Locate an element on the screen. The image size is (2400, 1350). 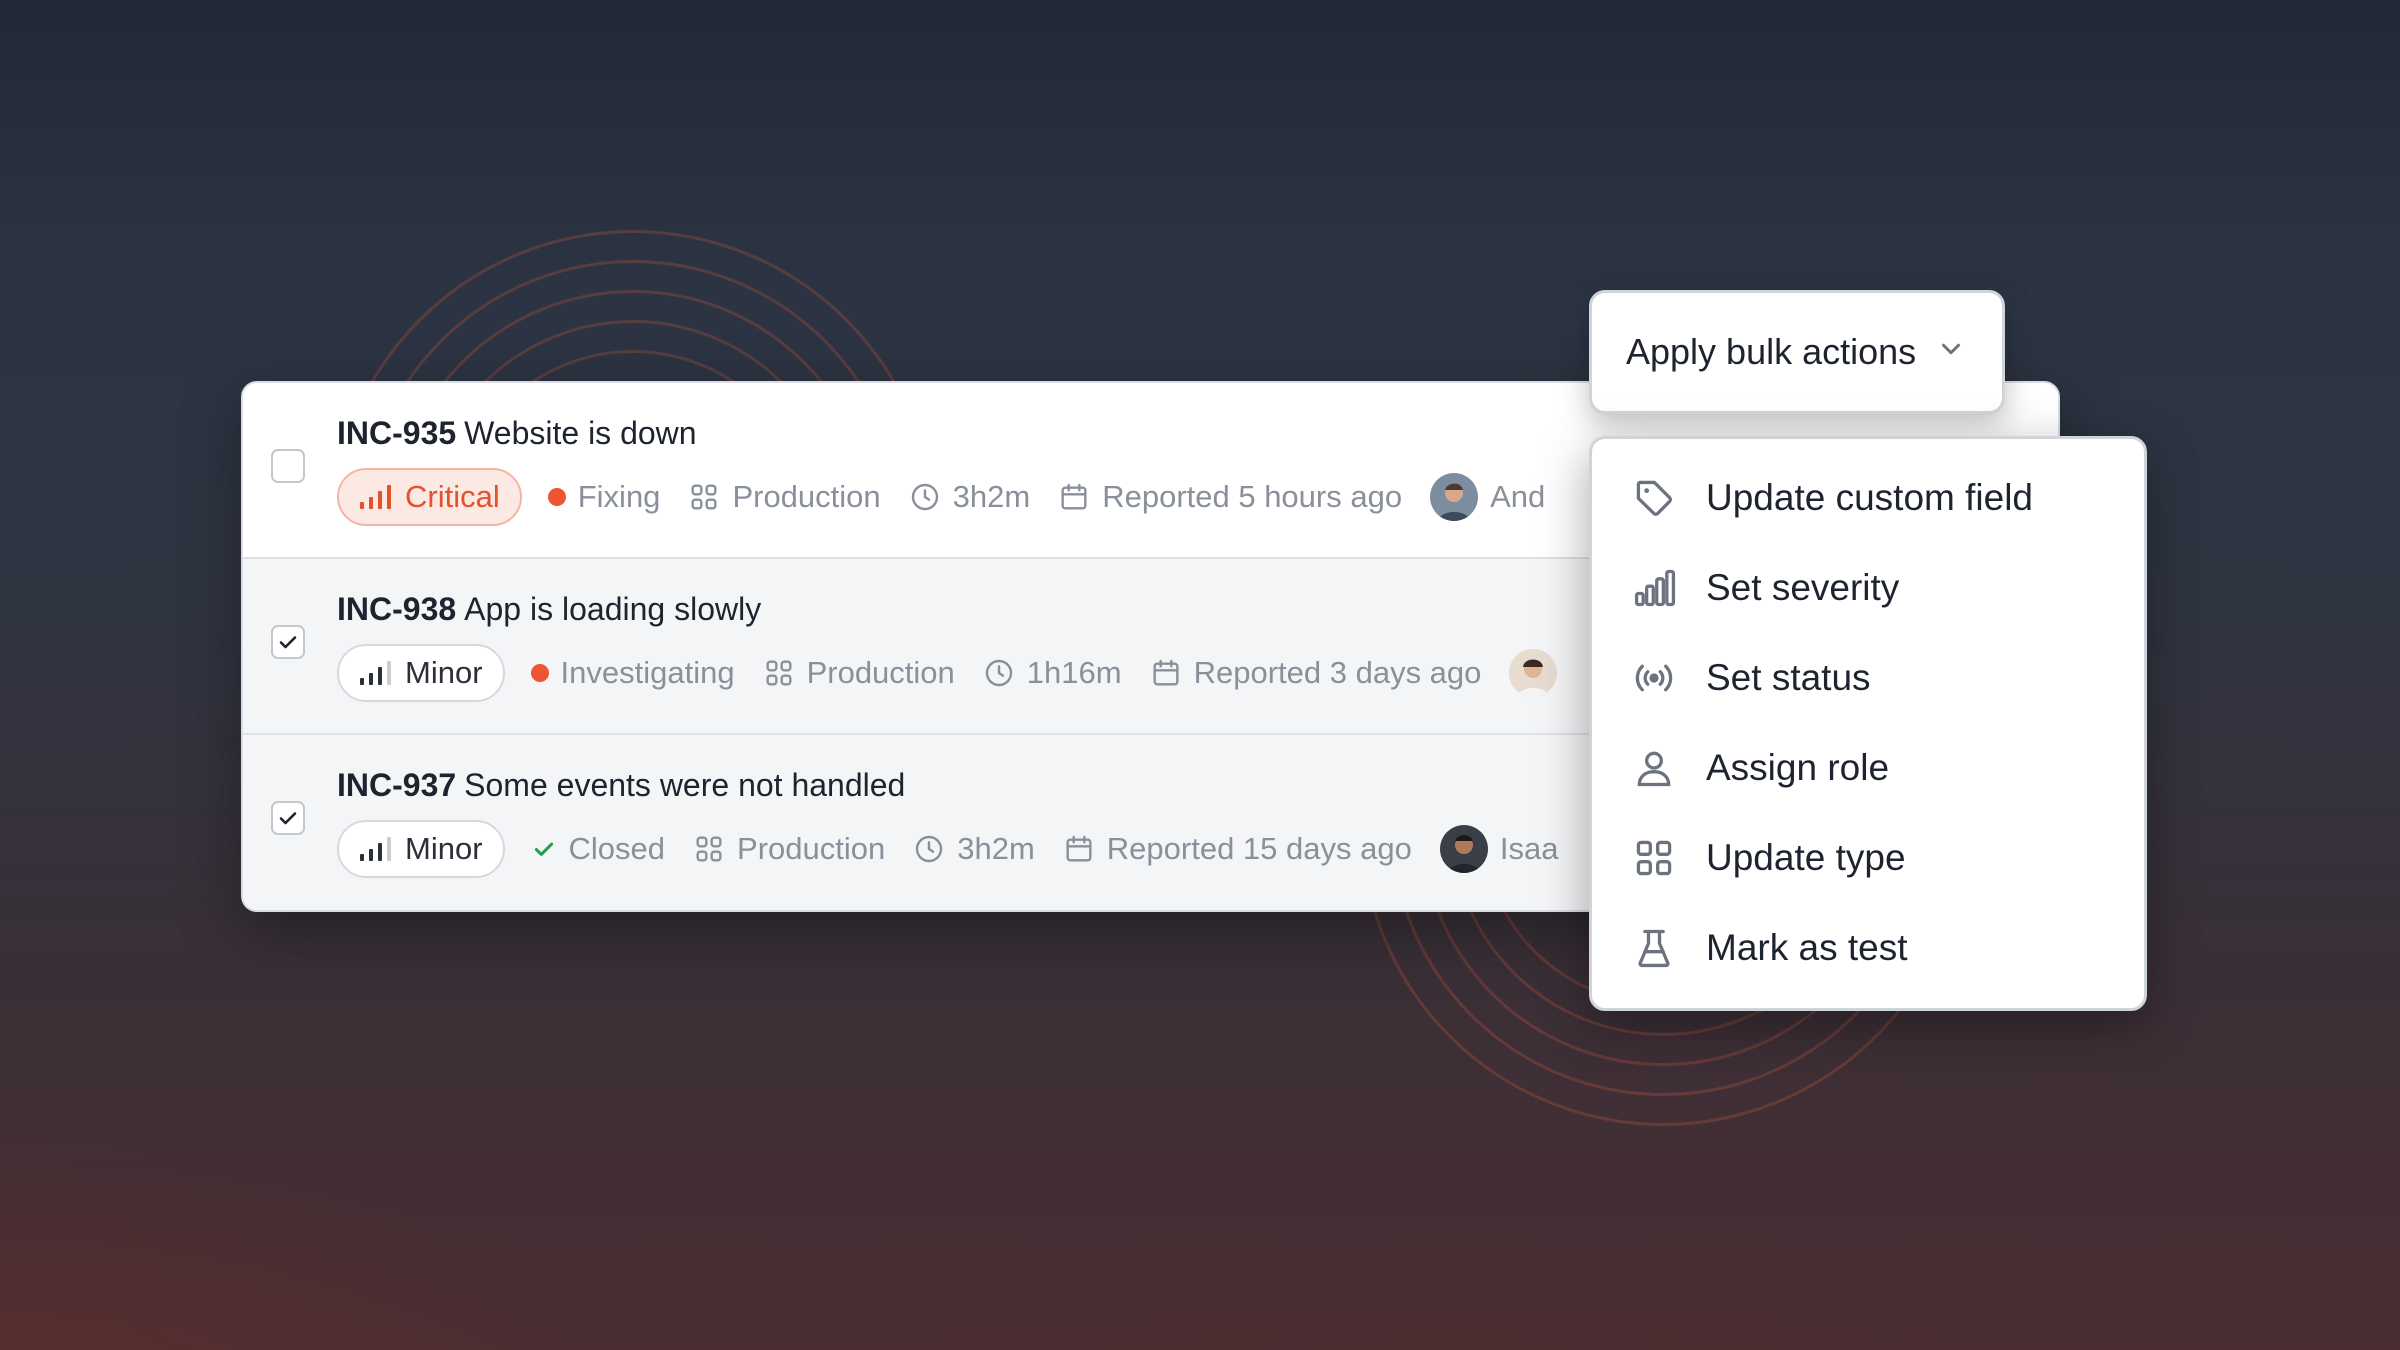
menu-item-set-severity: Set severity is located at coordinates (1868, 588).